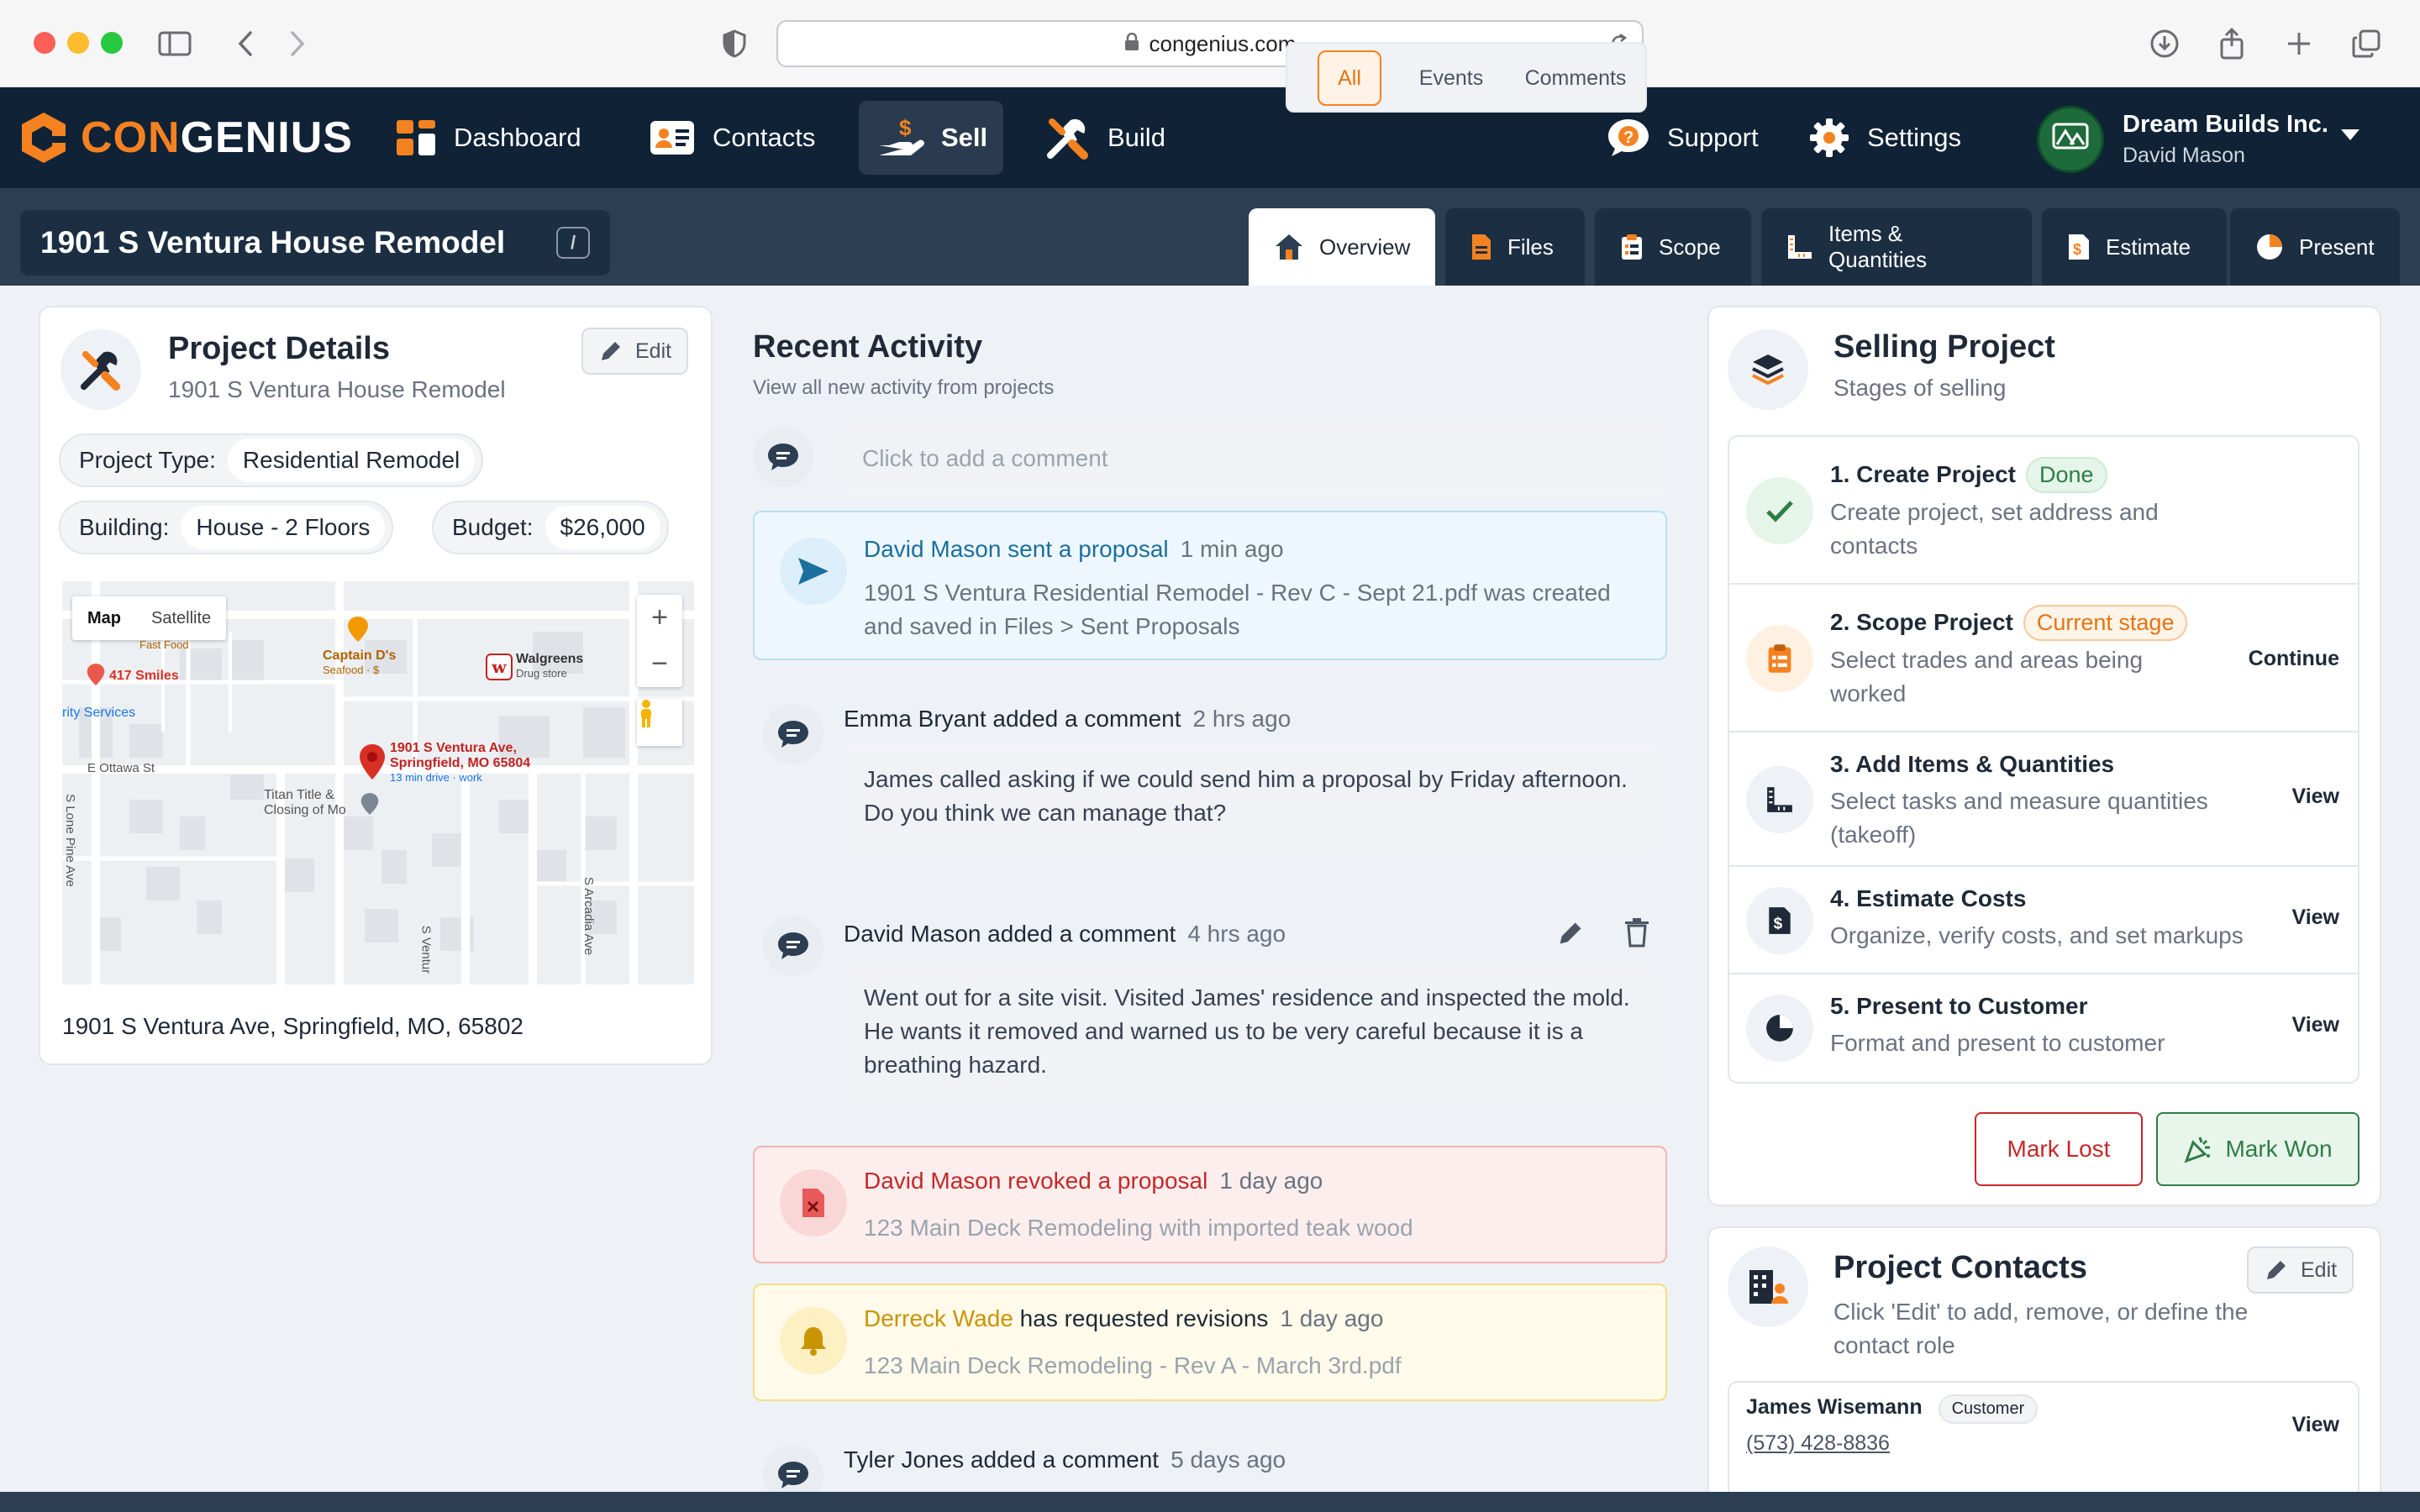  Describe the element at coordinates (416, 137) in the screenshot. I see `dashboard-icon` at that location.